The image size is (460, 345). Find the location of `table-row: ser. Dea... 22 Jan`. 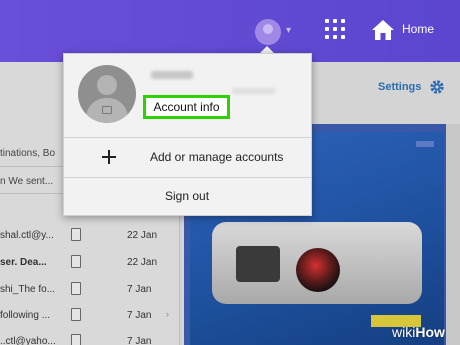

table-row: ser. Dea... 22 Jan is located at coordinates (88, 263).